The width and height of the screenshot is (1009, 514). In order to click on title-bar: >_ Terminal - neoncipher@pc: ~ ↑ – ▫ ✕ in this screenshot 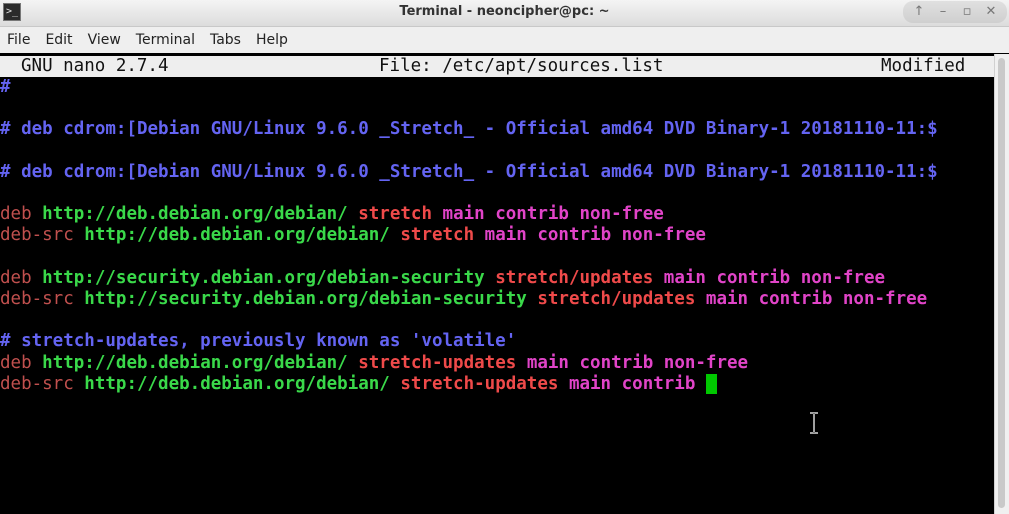, I will do `click(504, 13)`.